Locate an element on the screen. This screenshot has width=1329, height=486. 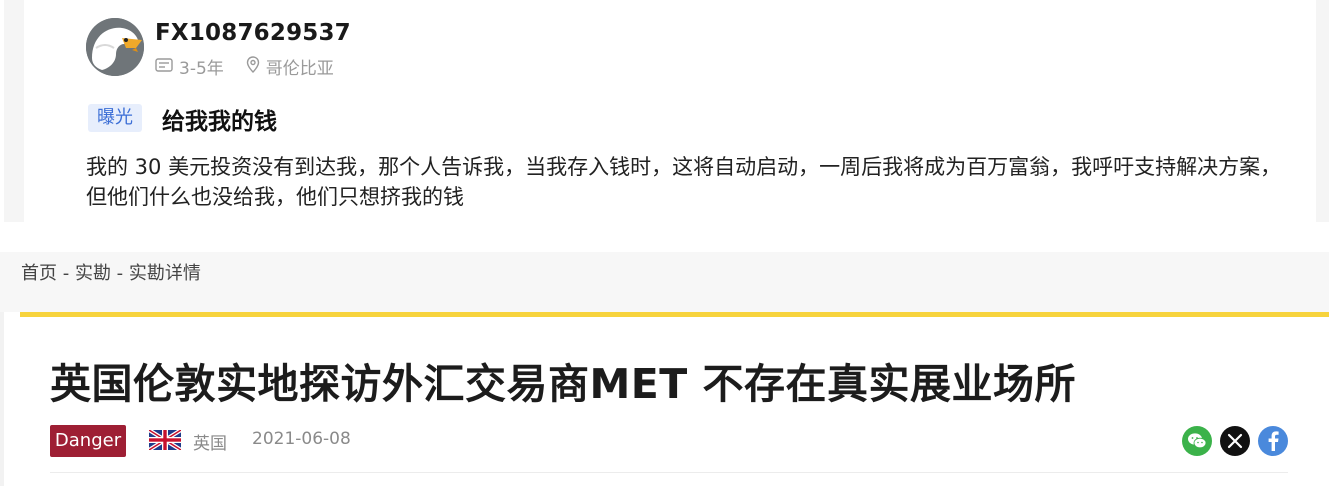
facebook-share-button is located at coordinates (1273, 441).